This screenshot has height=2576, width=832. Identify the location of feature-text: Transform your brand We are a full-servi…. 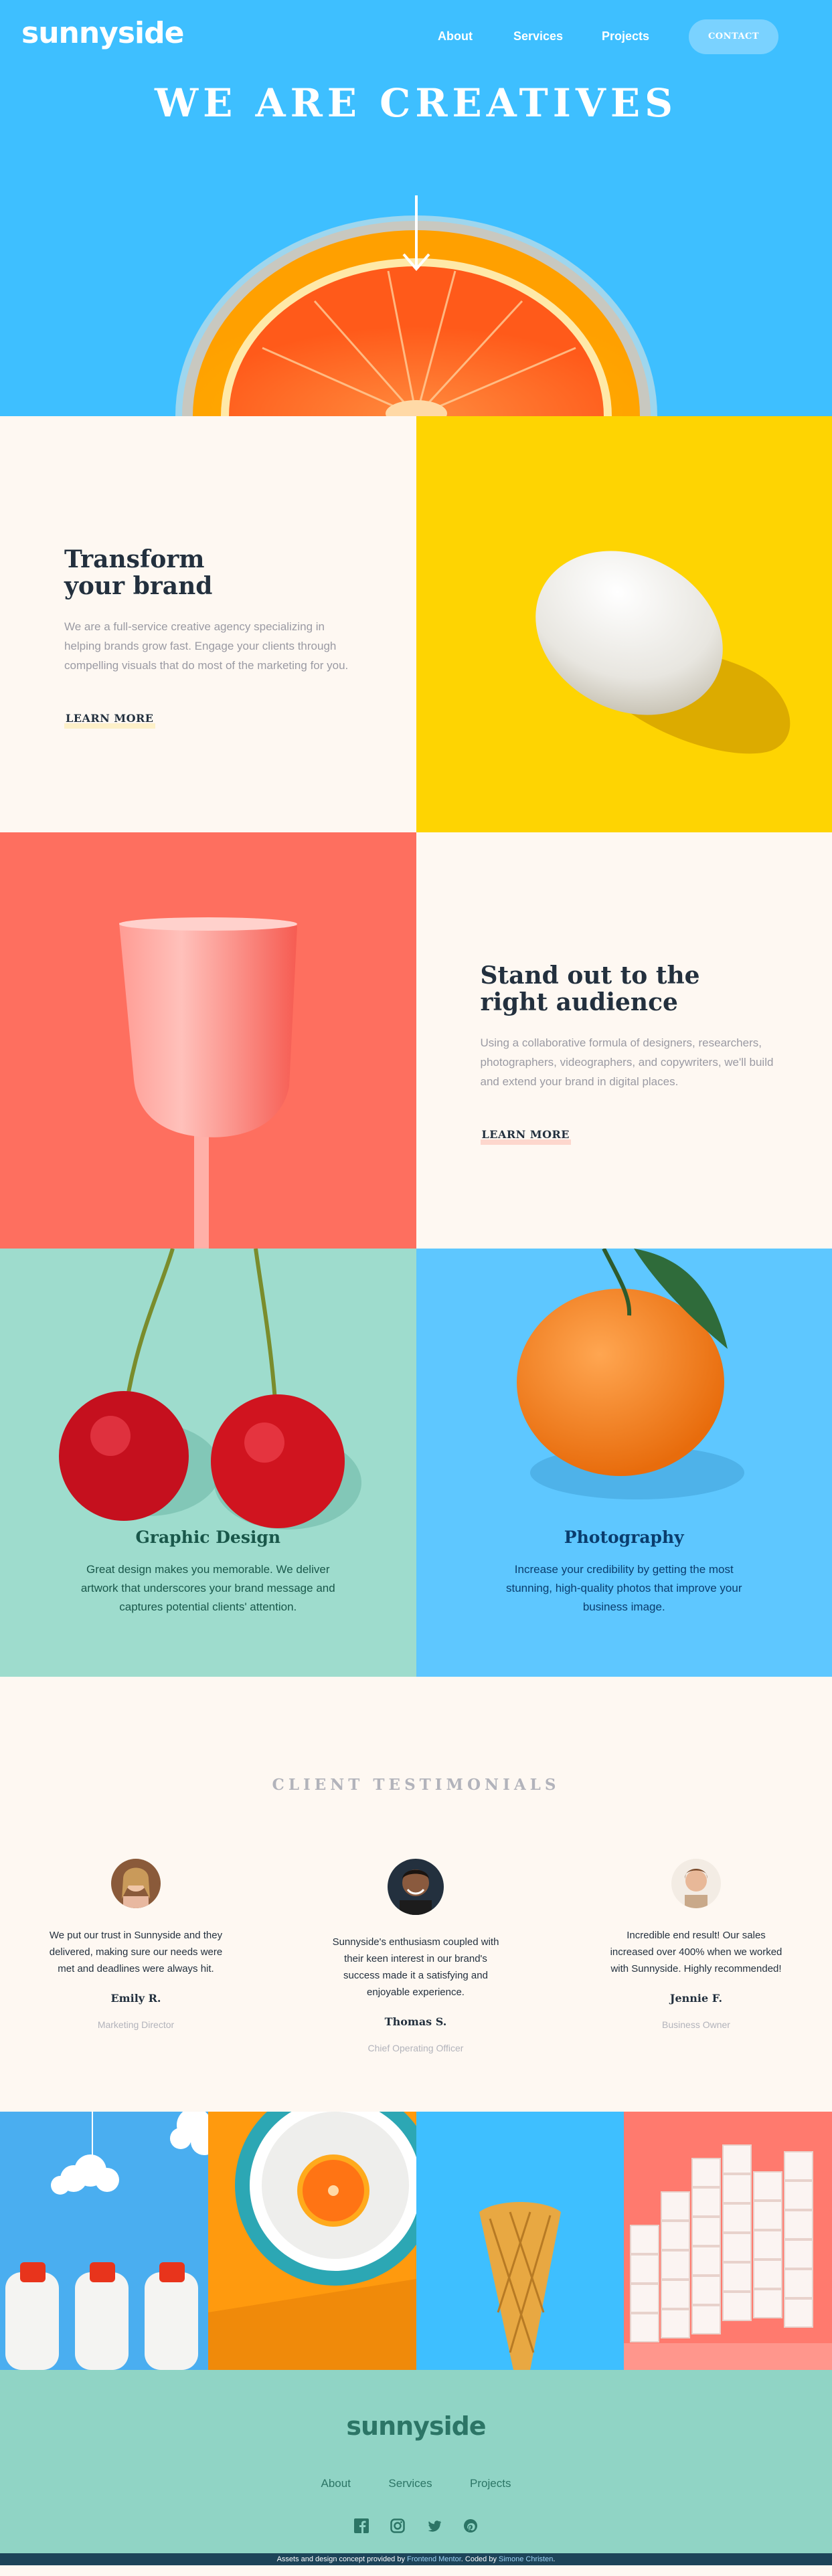
(211, 637).